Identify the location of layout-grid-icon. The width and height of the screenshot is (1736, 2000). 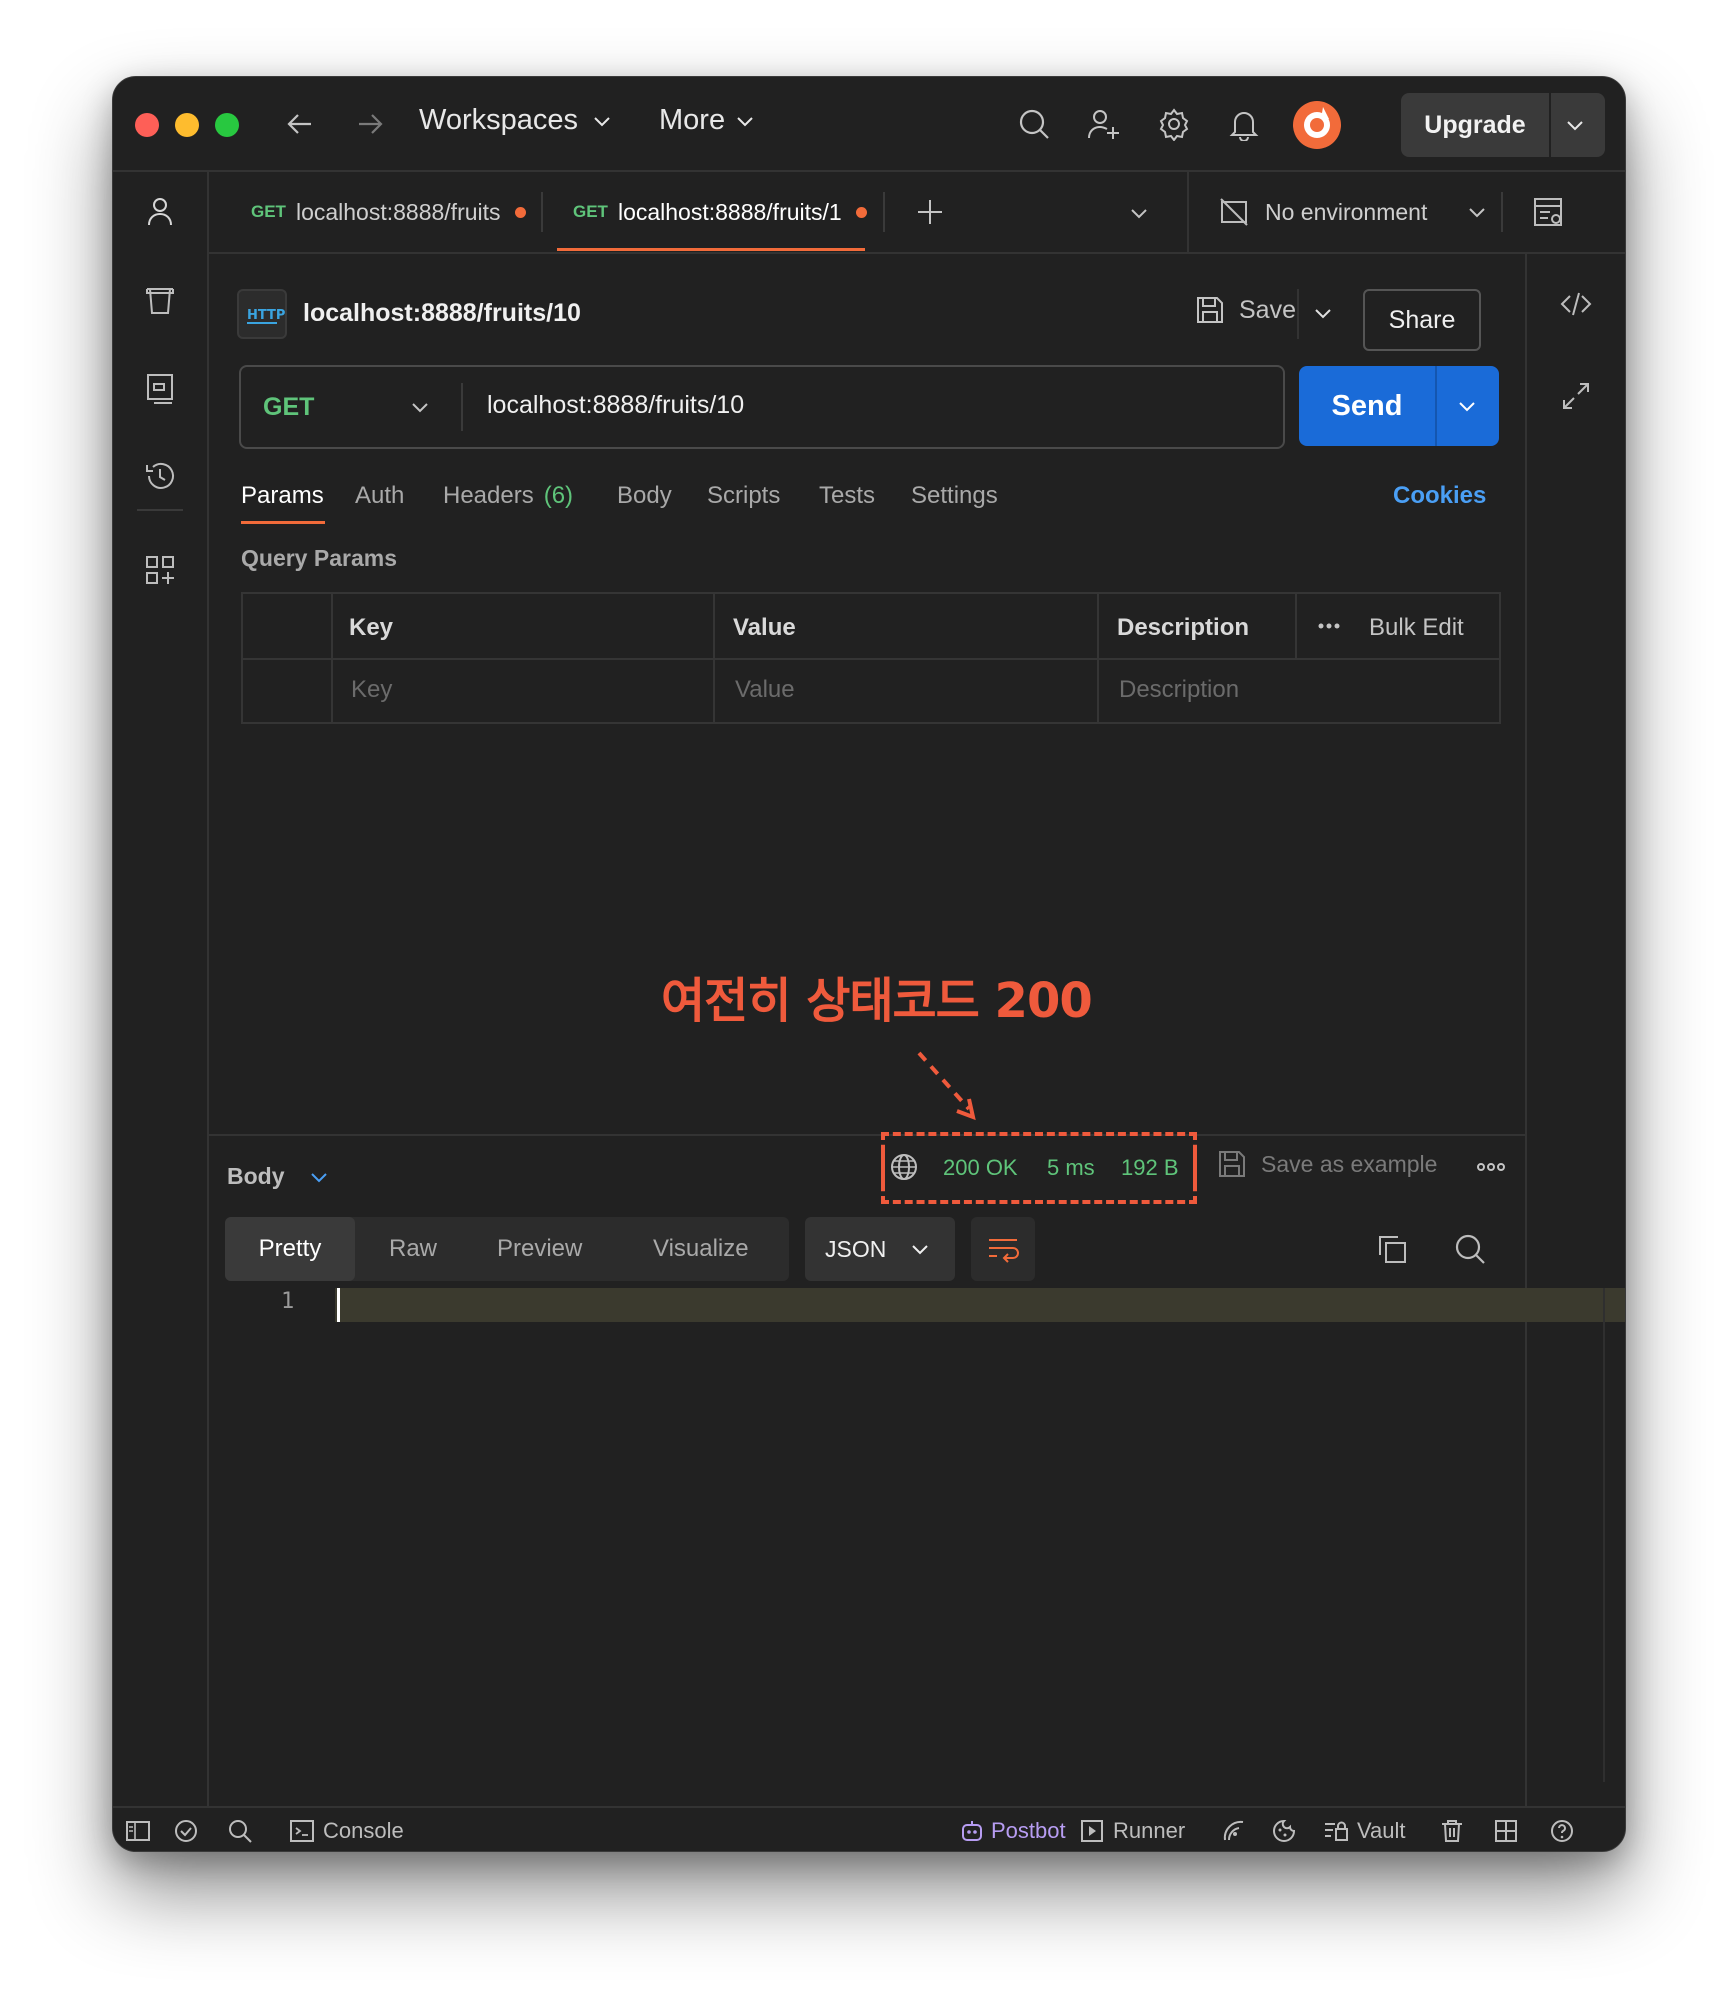
(1506, 1831).